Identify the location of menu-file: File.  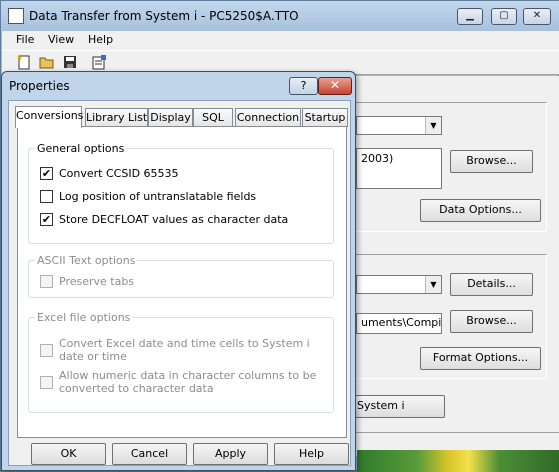
(25, 39).